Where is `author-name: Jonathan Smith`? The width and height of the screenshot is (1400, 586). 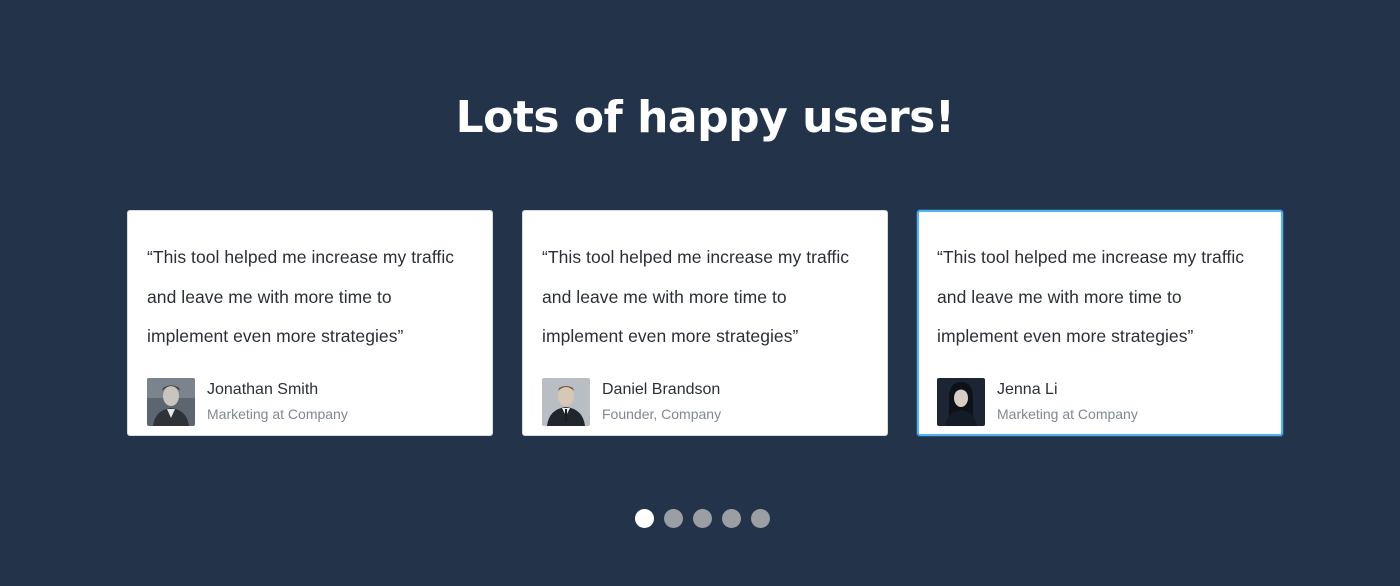 author-name: Jonathan Smith is located at coordinates (263, 389).